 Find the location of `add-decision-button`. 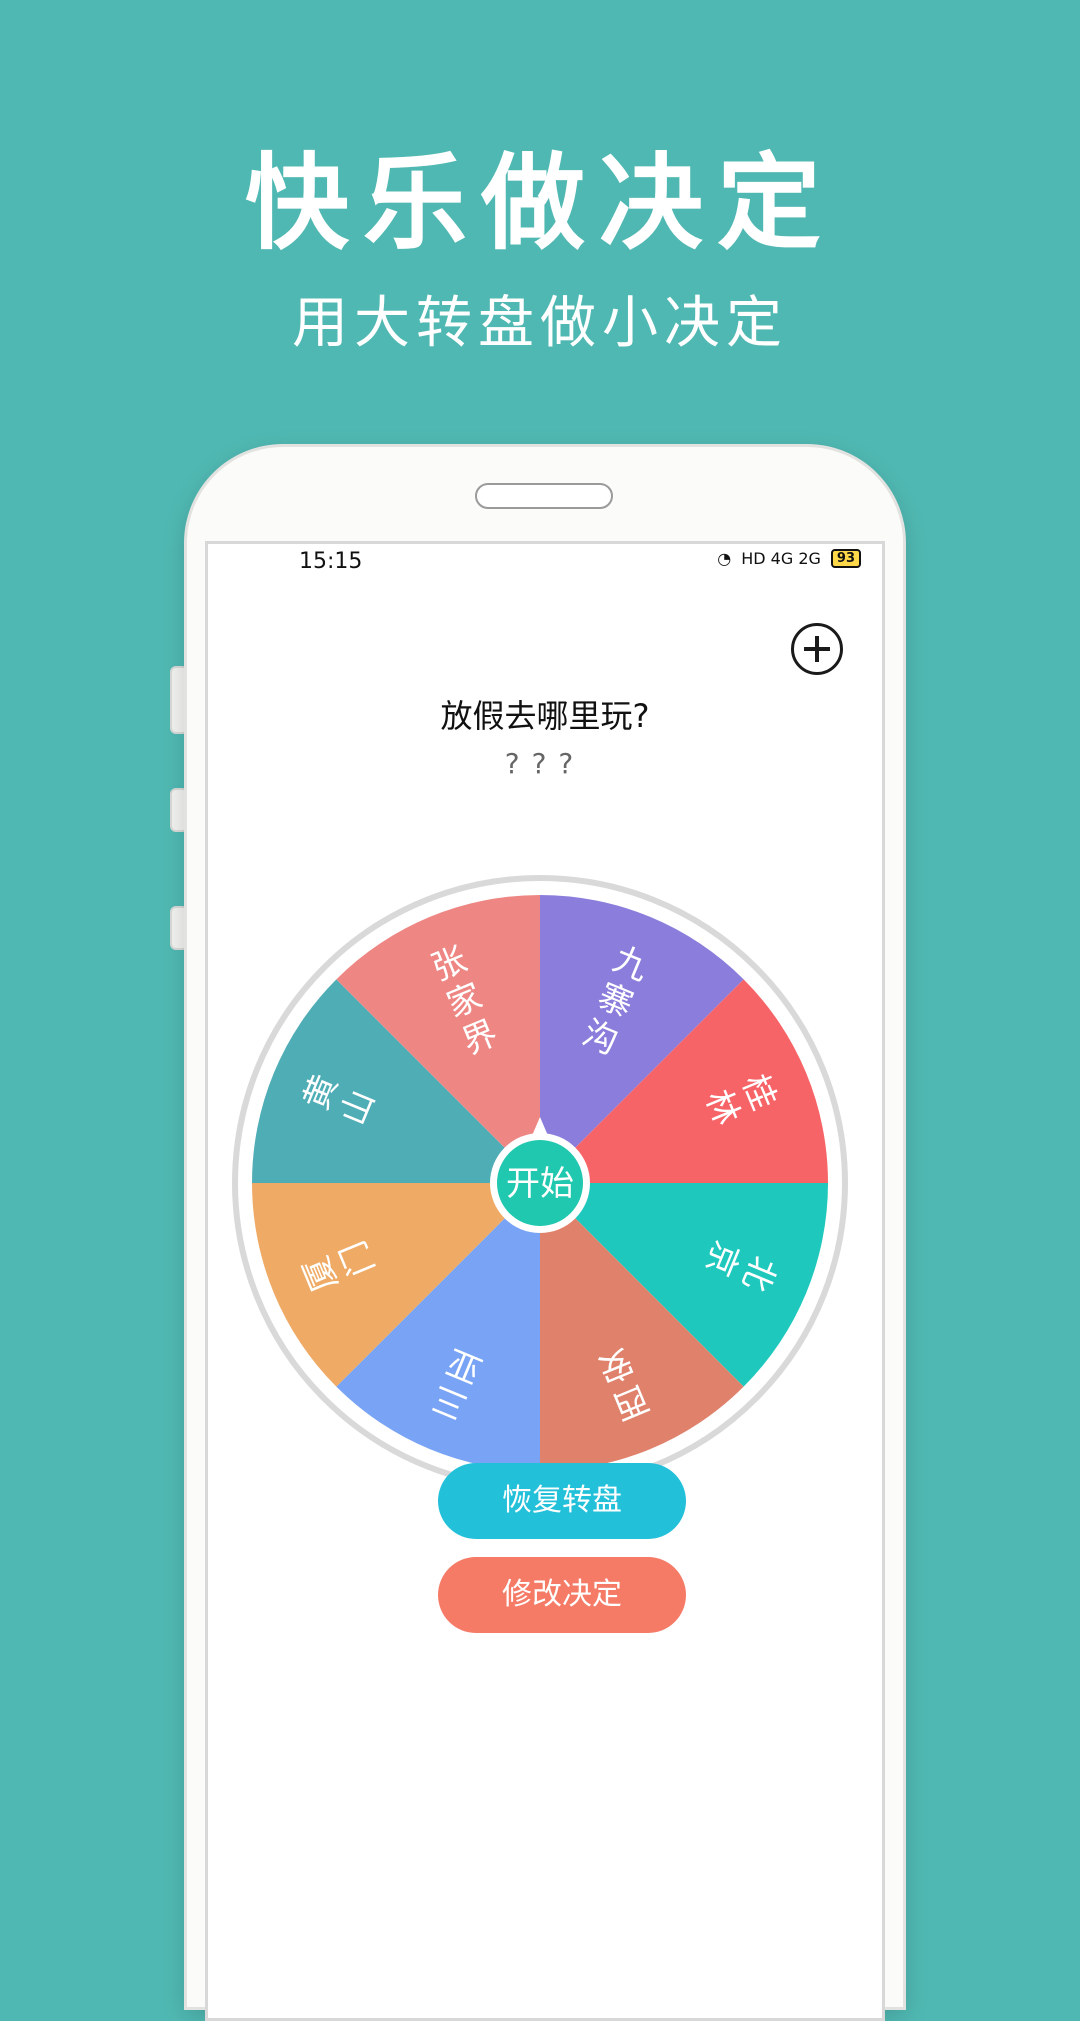

add-decision-button is located at coordinates (817, 649).